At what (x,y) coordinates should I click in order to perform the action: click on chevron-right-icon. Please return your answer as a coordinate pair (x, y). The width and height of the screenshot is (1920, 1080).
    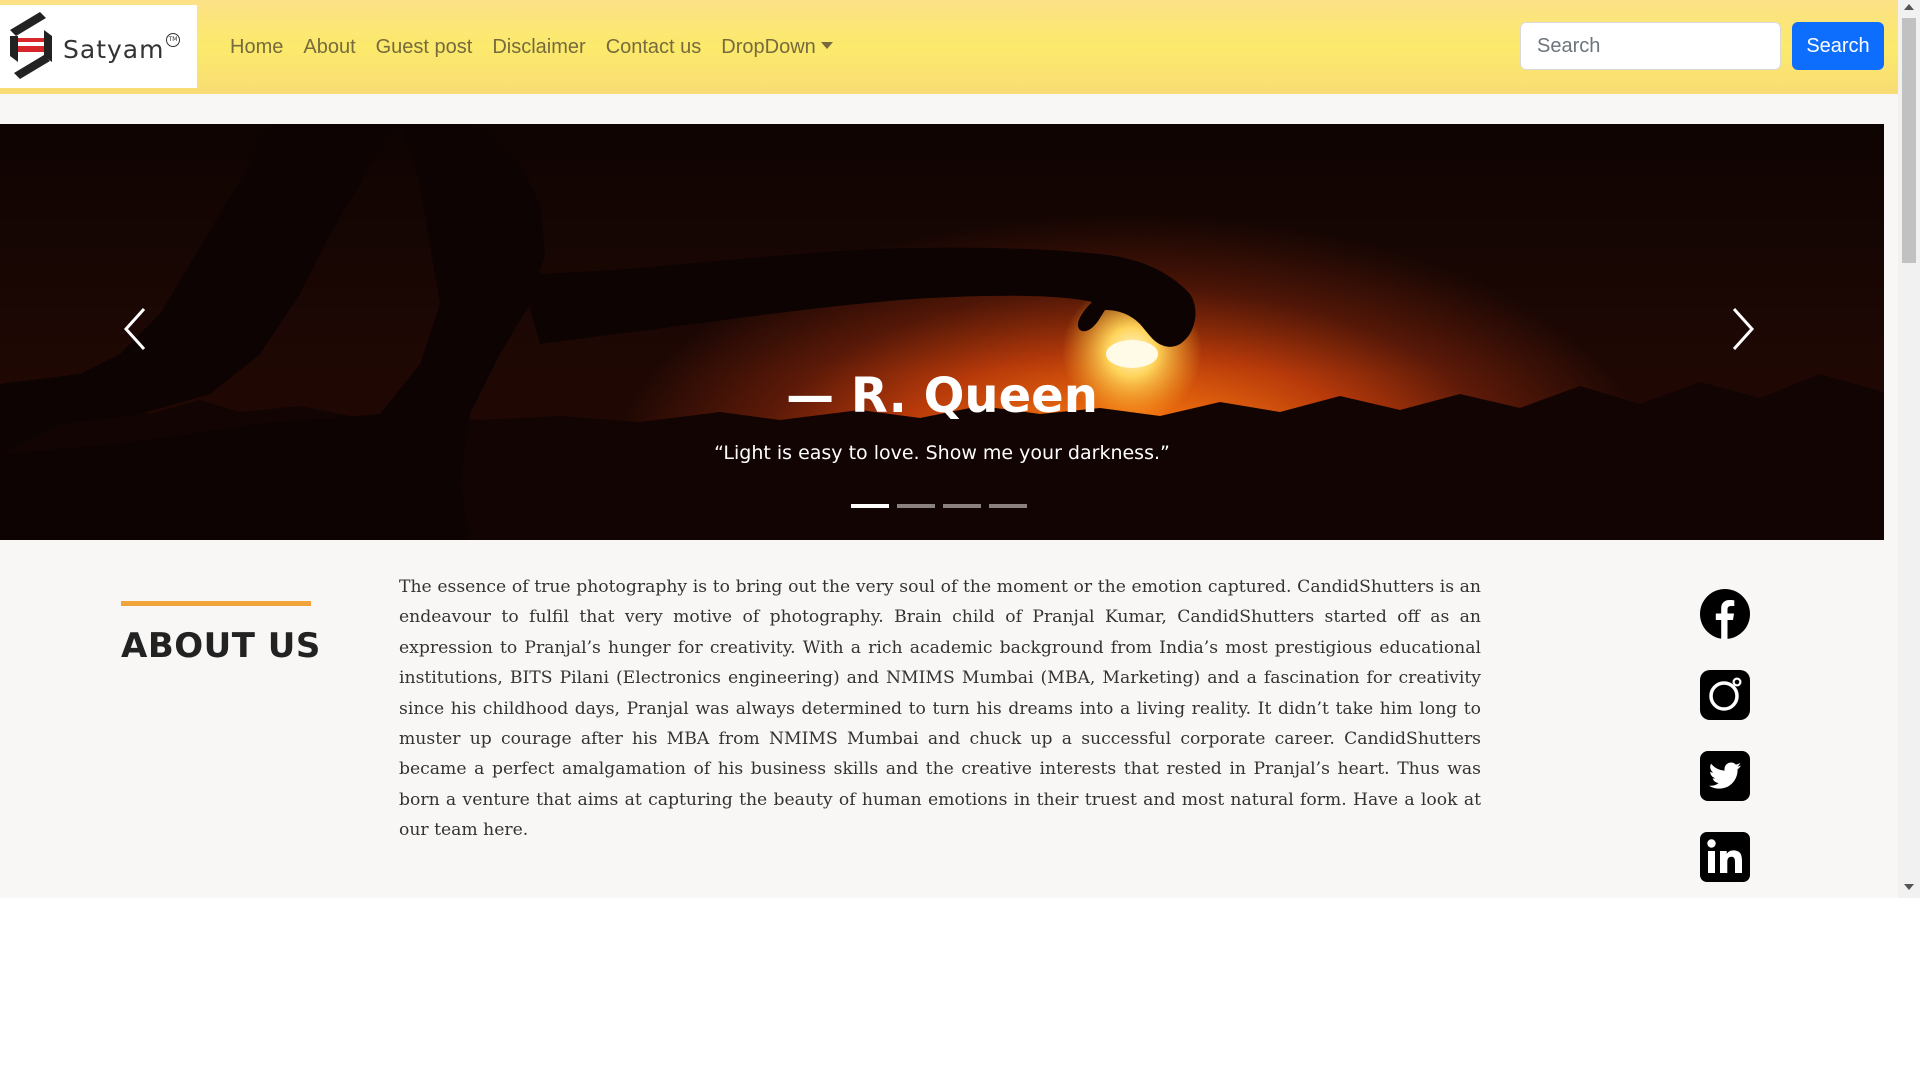
    Looking at the image, I should click on (1743, 329).